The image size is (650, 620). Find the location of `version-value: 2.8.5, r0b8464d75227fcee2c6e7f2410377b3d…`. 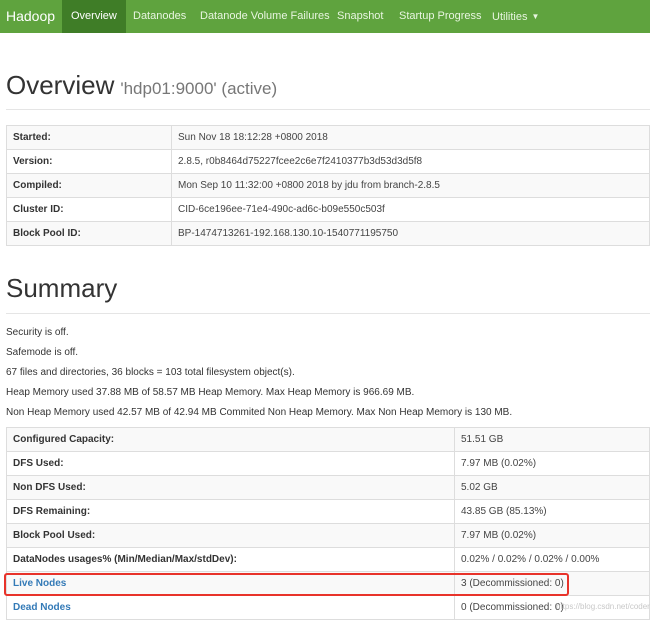

version-value: 2.8.5, r0b8464d75227fcee2c6e7f2410377b3d… is located at coordinates (410, 161).